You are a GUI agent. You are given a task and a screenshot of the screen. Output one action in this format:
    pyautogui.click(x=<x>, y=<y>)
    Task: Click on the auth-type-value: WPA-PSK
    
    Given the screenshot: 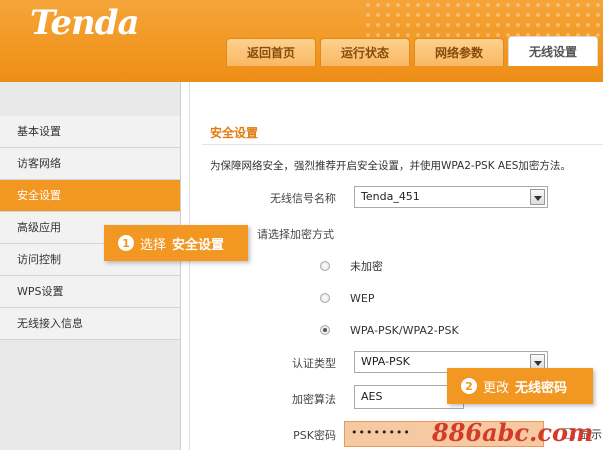 What is the action you would take?
    pyautogui.click(x=385, y=361)
    